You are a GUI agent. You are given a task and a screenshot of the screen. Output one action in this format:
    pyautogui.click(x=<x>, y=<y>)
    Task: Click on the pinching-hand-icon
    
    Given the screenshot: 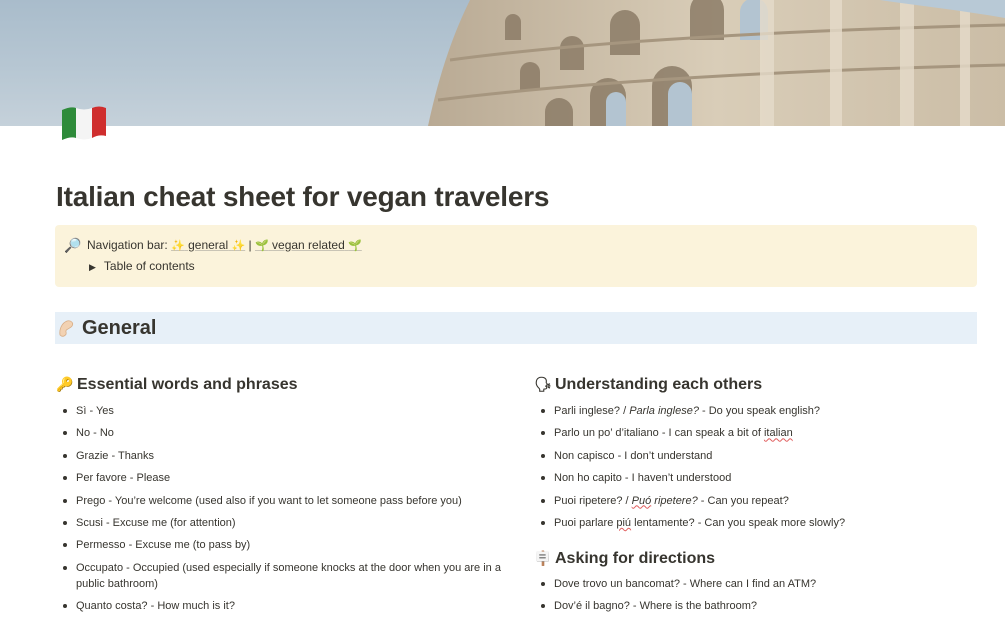 What is the action you would take?
    pyautogui.click(x=67, y=328)
    